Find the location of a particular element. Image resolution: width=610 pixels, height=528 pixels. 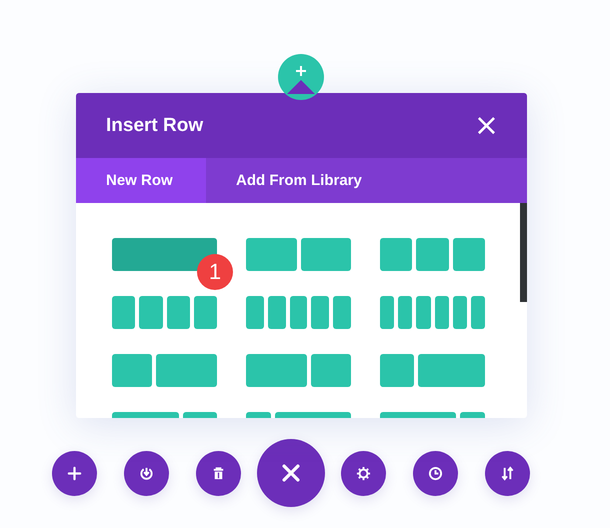

tab: Add From Library is located at coordinates (298, 180).